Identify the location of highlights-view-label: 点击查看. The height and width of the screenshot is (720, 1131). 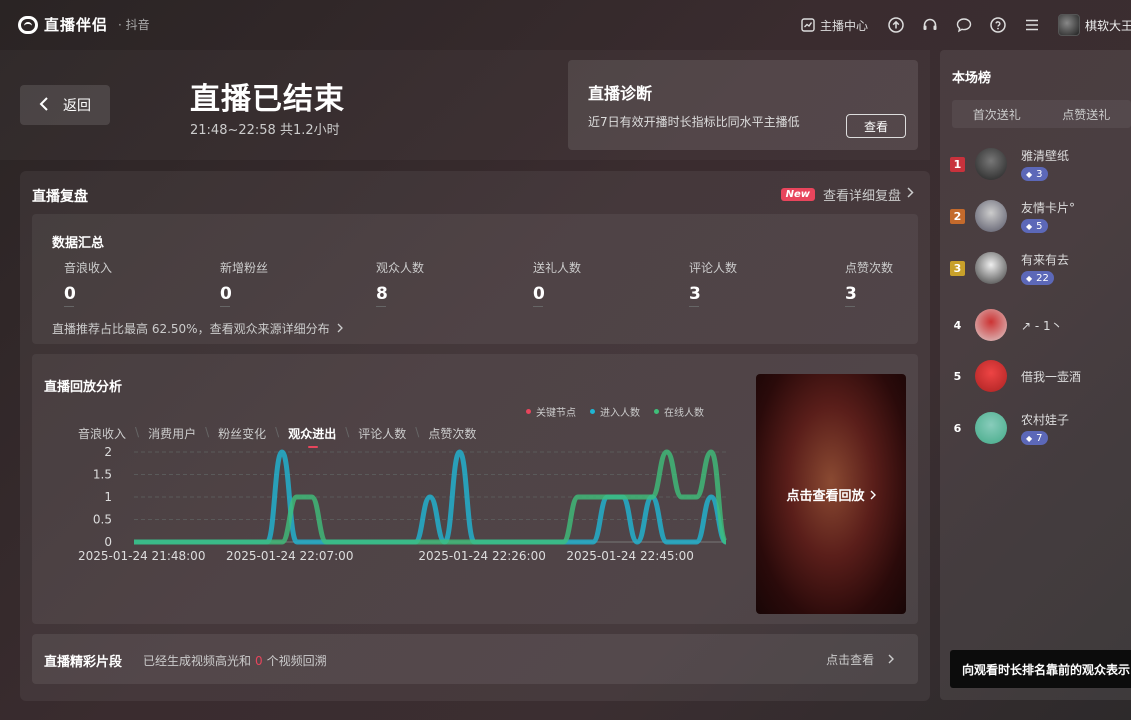
(850, 660).